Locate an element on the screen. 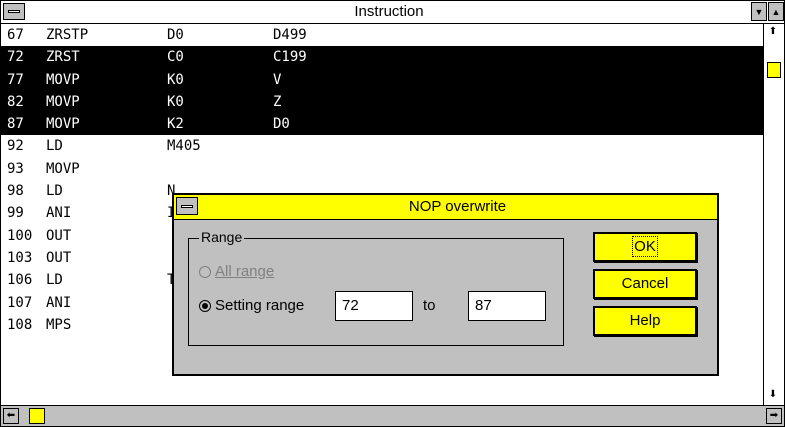  instruction-mnemonic: ZRSTP is located at coordinates (67, 35).